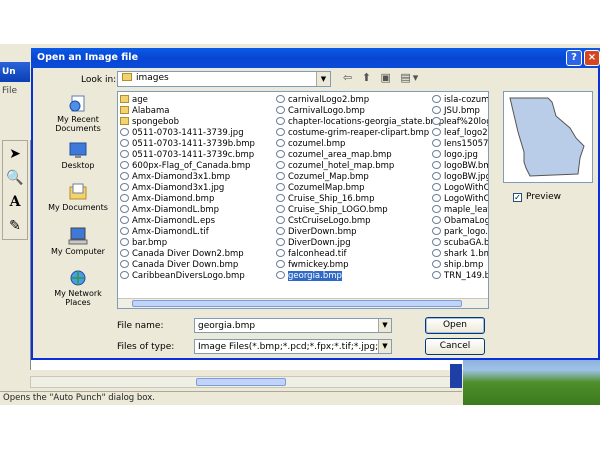  Describe the element at coordinates (460, 166) in the screenshot. I see `file-item: logoBW.bmp` at that location.